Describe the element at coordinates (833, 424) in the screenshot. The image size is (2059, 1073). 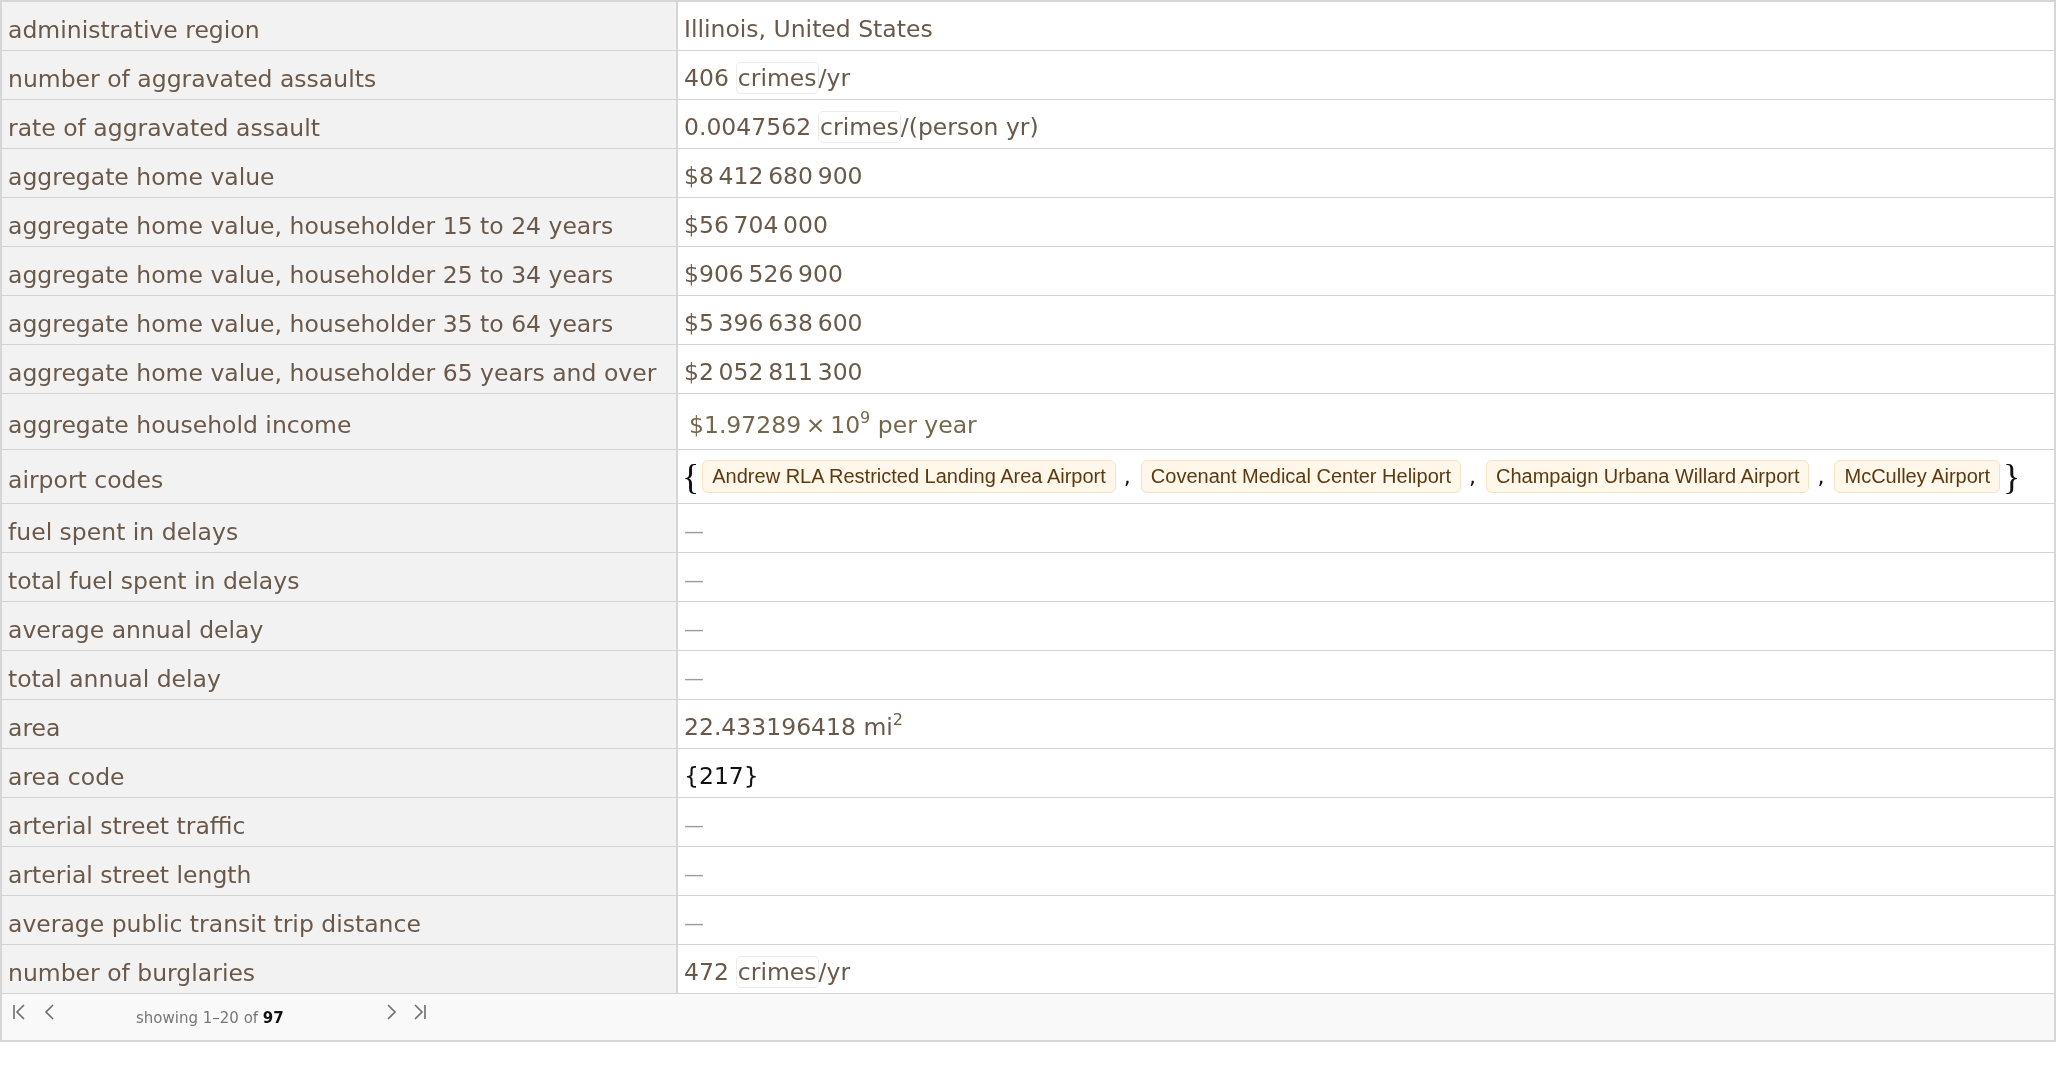
I see `row-value: $1.97289 × 10$^{9}$ per year` at that location.